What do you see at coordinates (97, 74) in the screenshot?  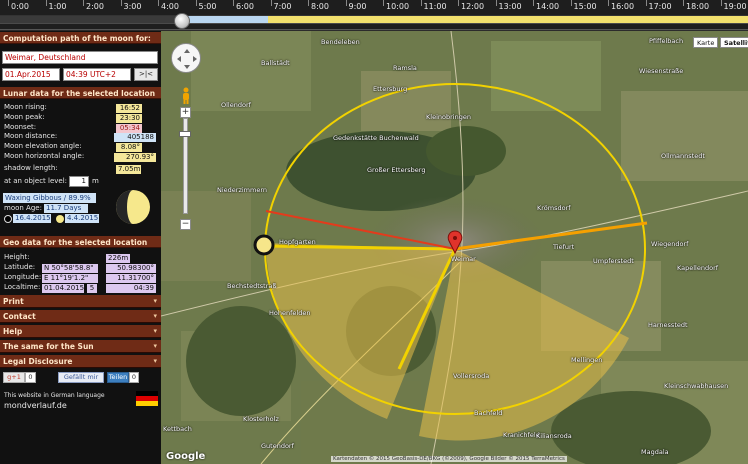 I see `time-input: 04:39 UTC+2` at bounding box center [97, 74].